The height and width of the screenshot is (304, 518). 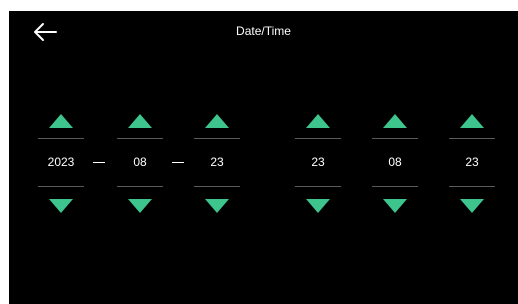 I want to click on second-spinner: 23, so click(x=472, y=163).